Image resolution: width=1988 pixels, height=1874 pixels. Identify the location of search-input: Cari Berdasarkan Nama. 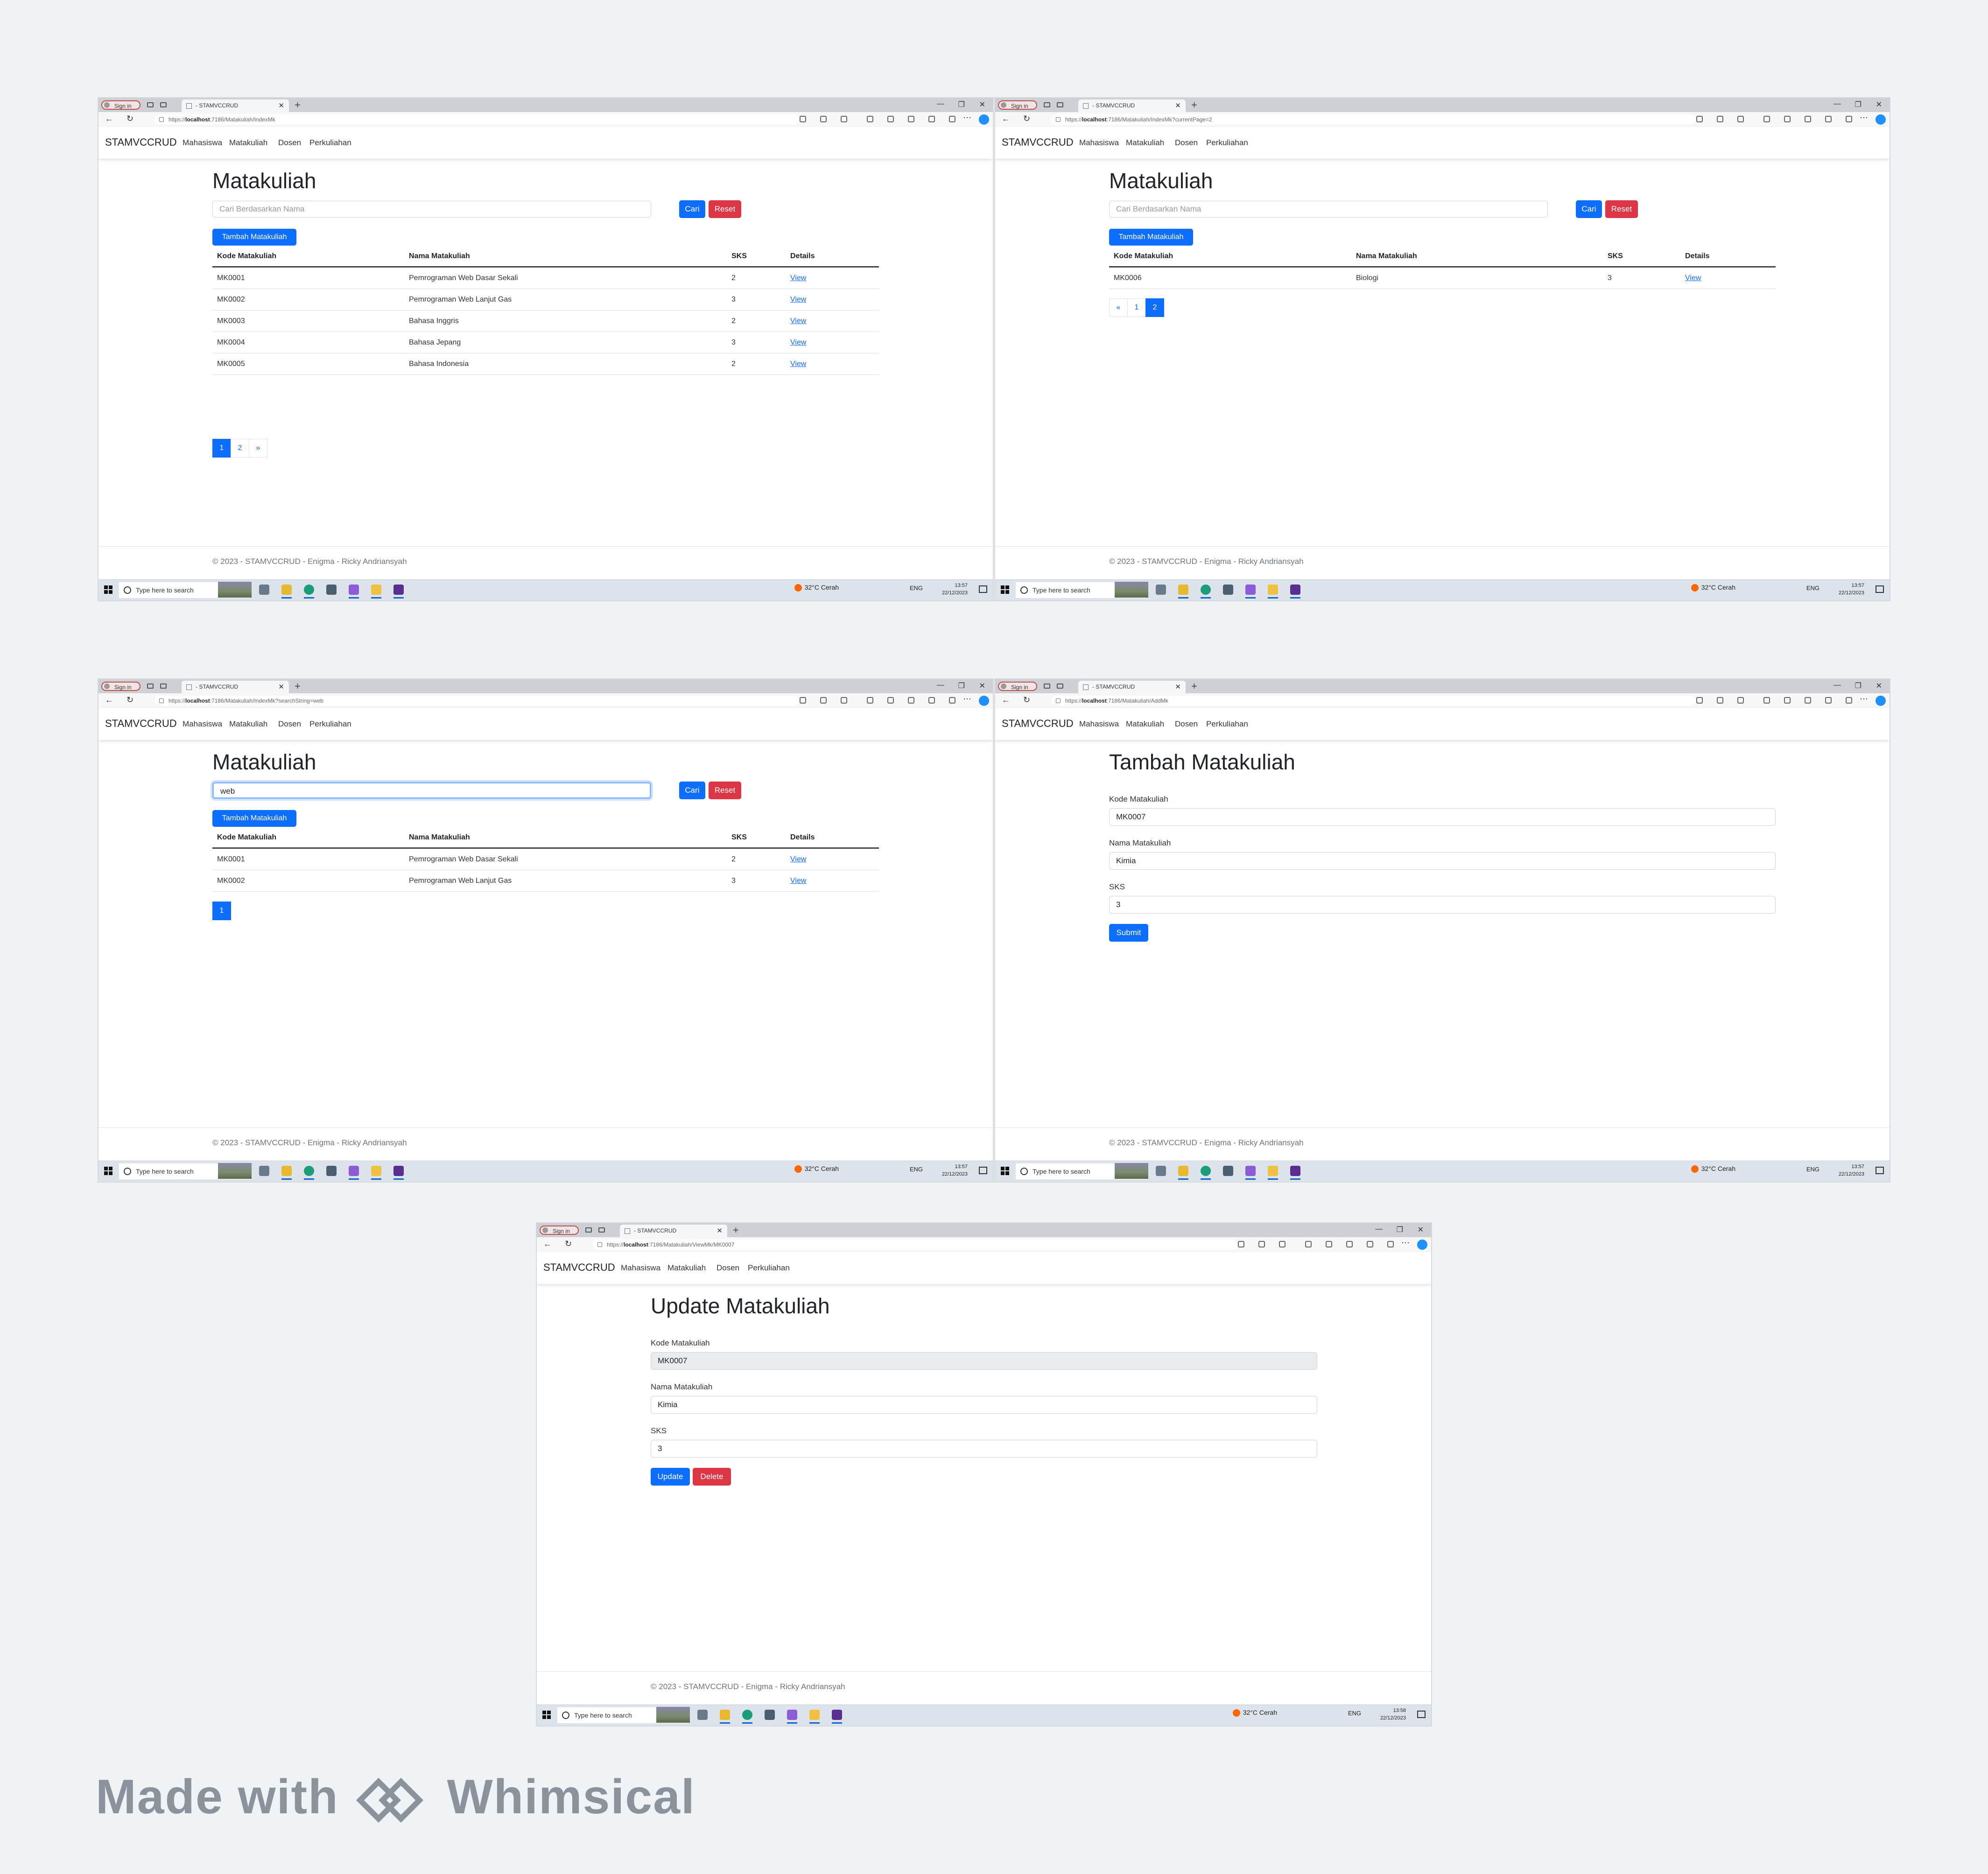
(431, 209).